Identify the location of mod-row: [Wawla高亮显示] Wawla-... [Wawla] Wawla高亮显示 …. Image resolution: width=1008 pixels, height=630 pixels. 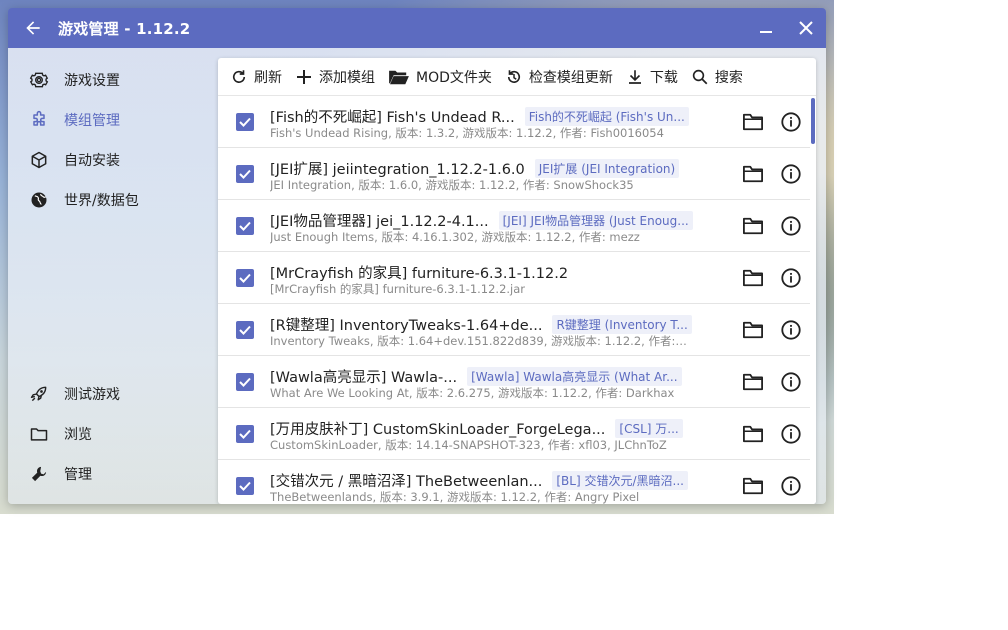
(514, 382).